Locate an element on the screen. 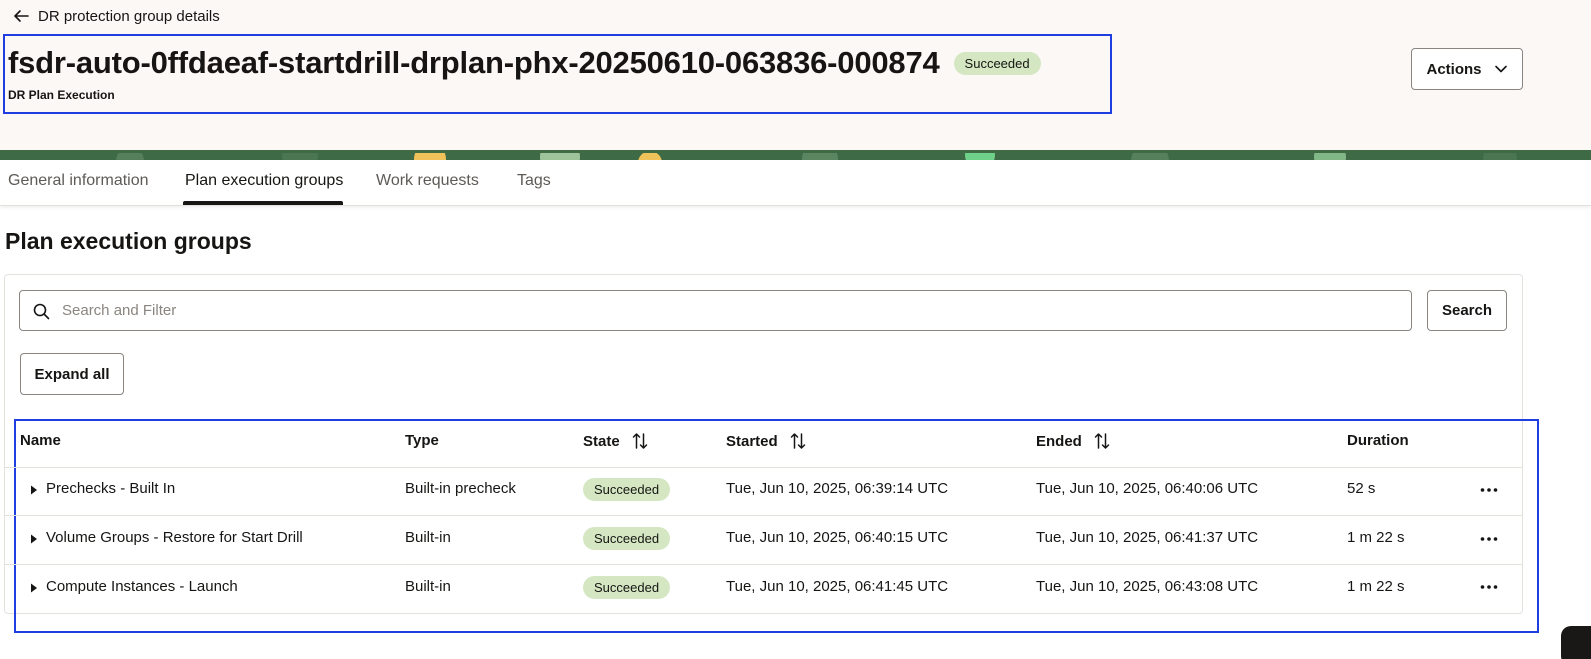  column-header-duration: Duration is located at coordinates (1378, 440).